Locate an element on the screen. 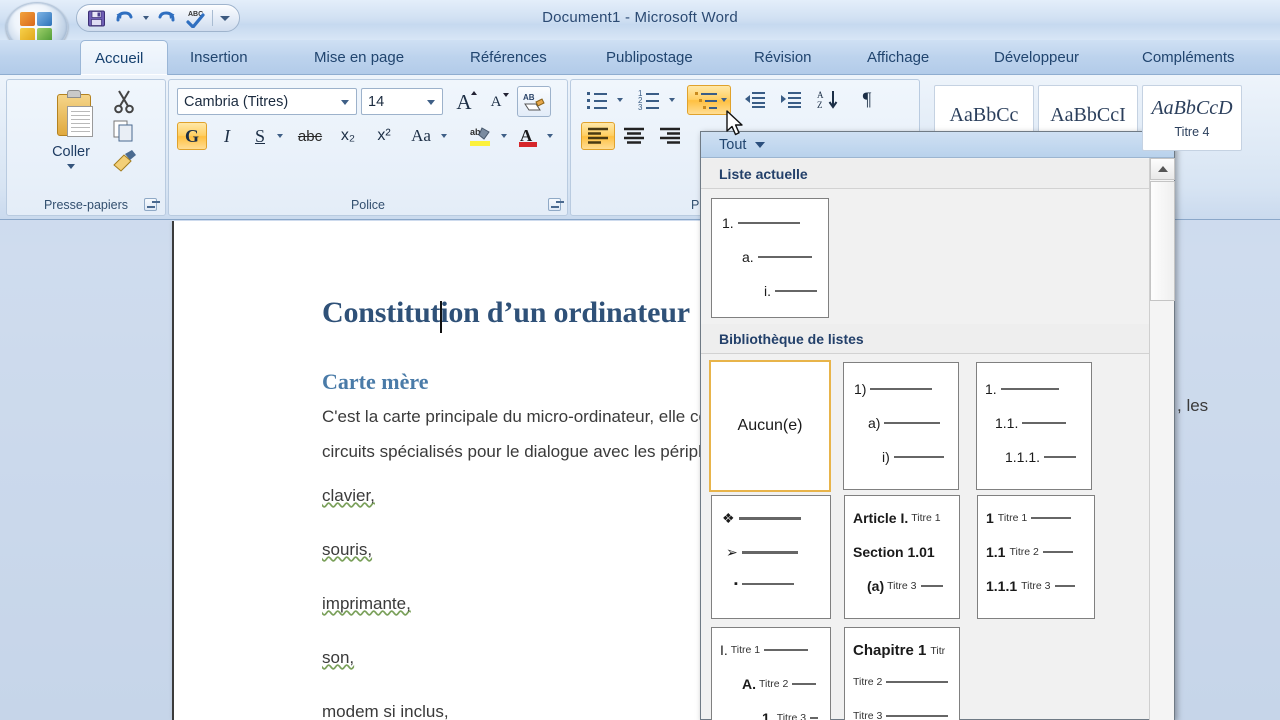 The image size is (1280, 720). cut-icon is located at coordinates (126, 102).